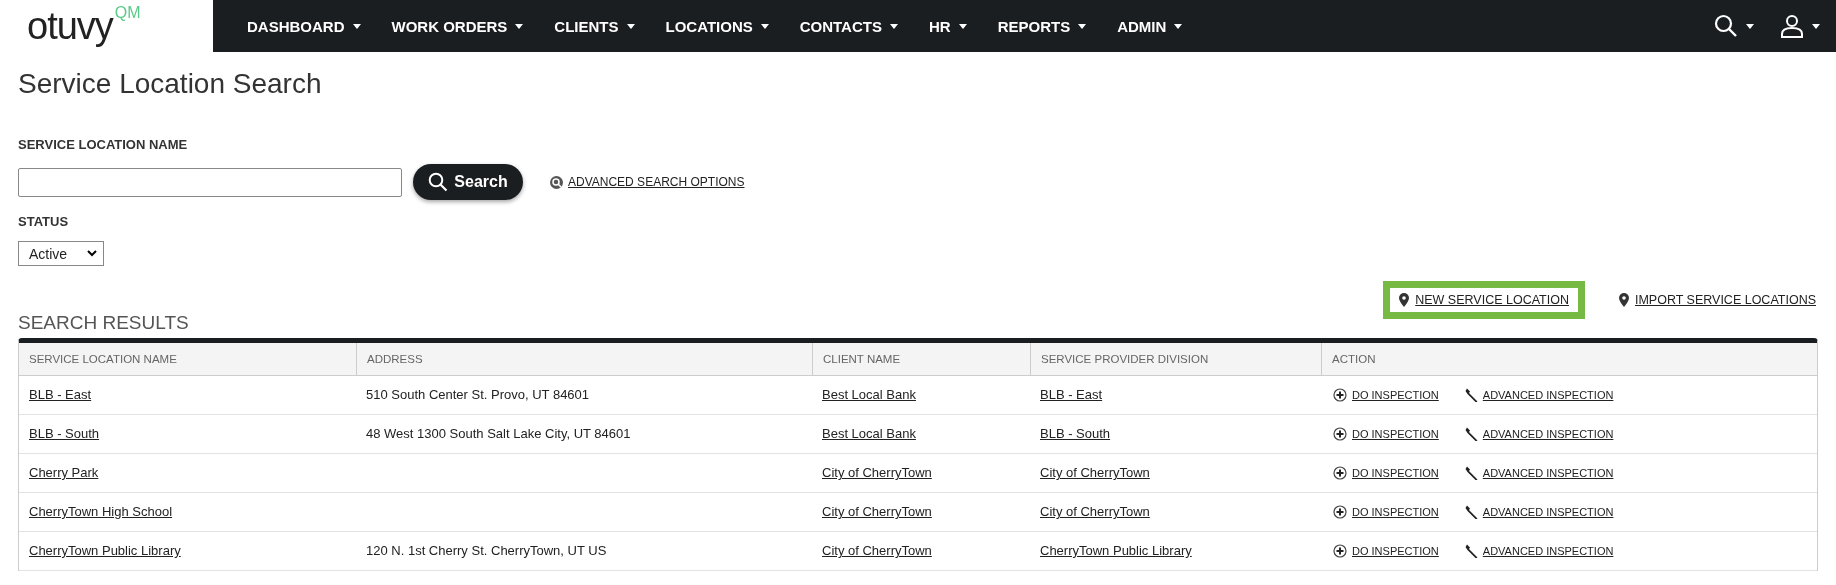 The height and width of the screenshot is (585, 1836). Describe the element at coordinates (921, 359) in the screenshot. I see `column-header: CLIENT NAME` at that location.